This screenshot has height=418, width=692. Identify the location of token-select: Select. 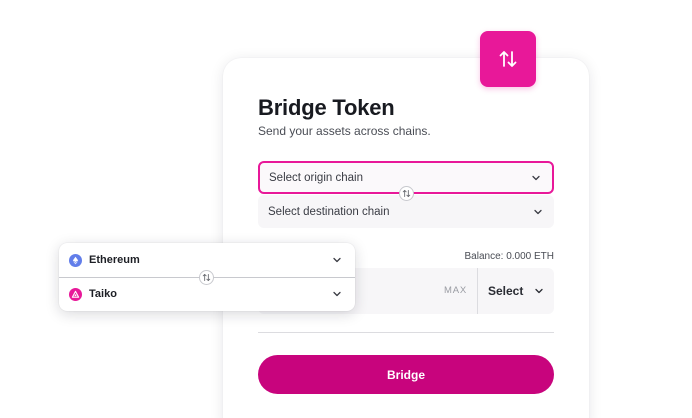
(521, 291).